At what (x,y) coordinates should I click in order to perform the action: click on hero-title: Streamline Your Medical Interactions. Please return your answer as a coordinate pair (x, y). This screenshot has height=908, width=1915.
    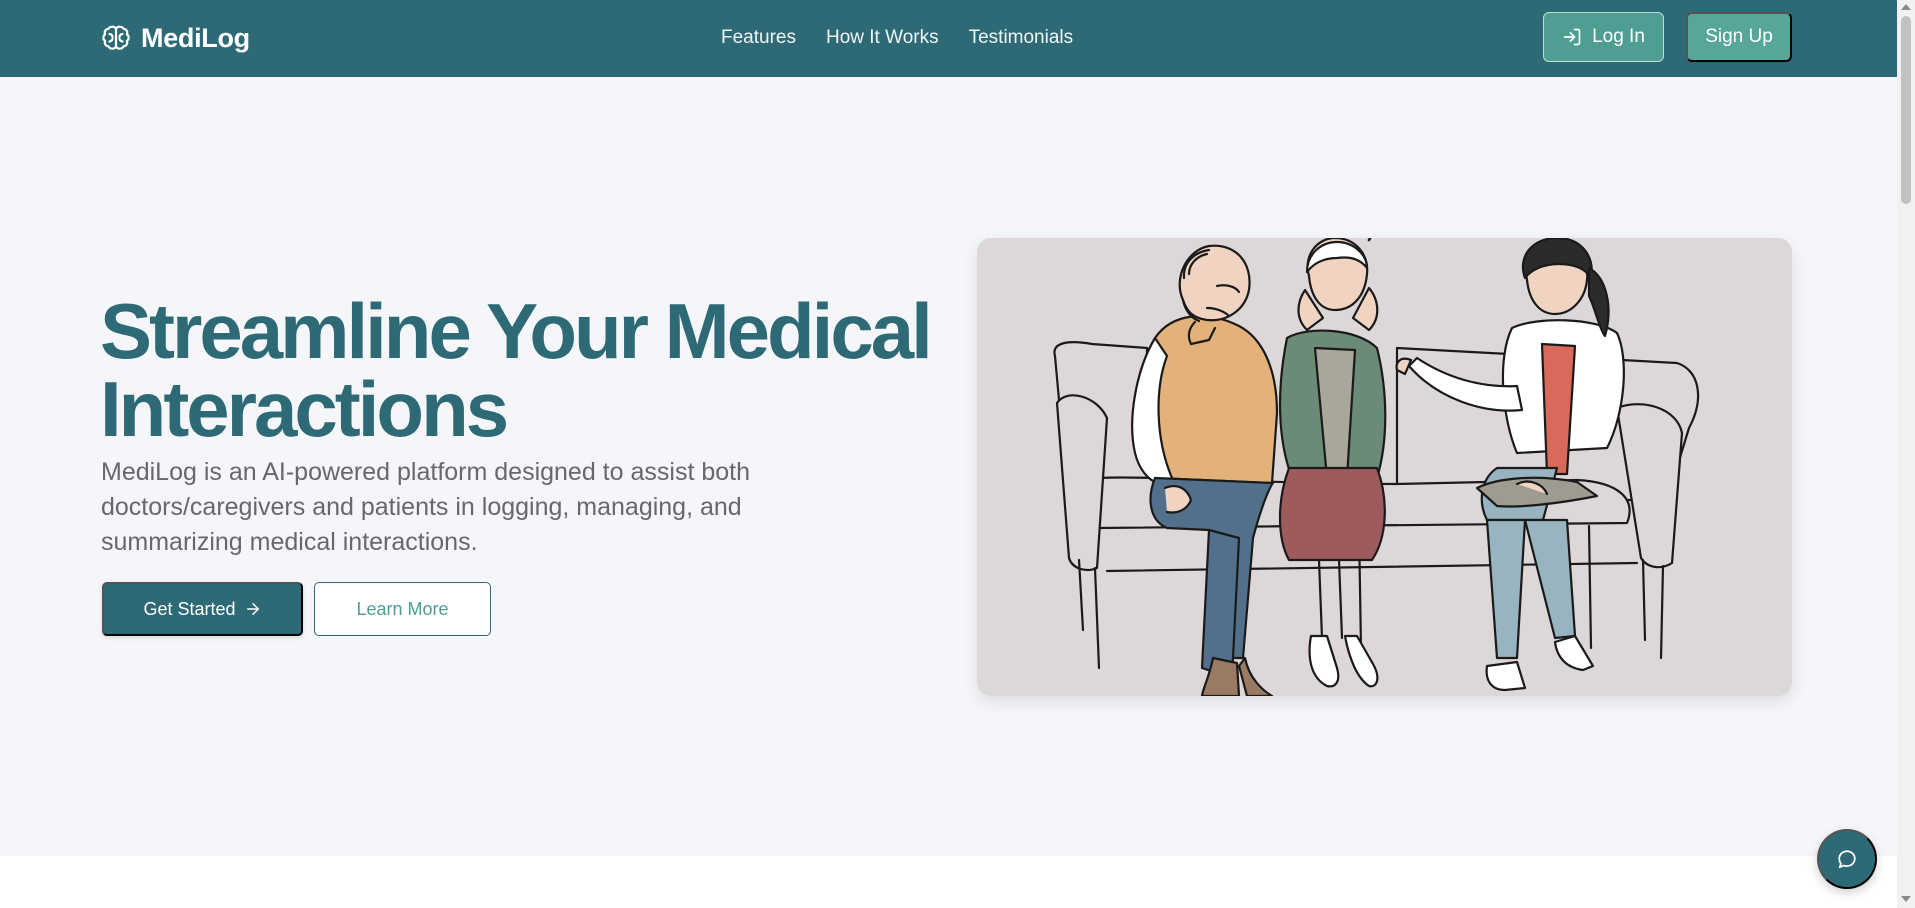
    Looking at the image, I should click on (520, 370).